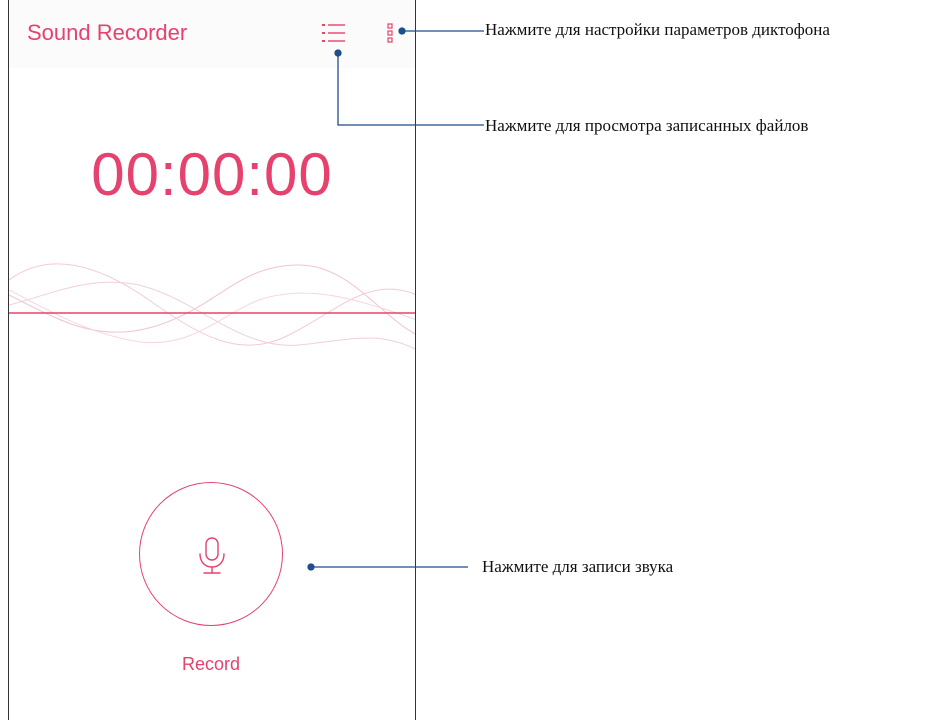  I want to click on record-button, so click(211, 554).